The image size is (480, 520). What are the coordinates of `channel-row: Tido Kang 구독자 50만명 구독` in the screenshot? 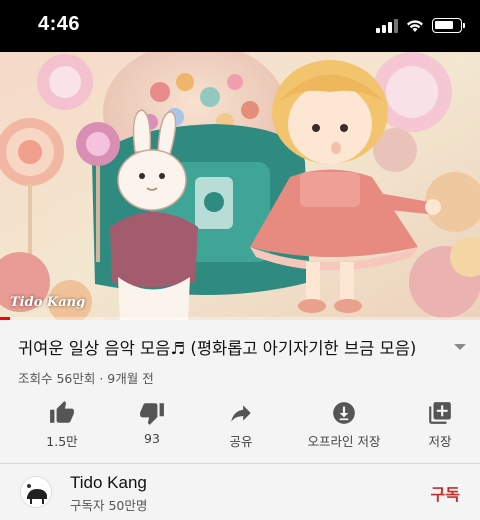 It's located at (240, 492).